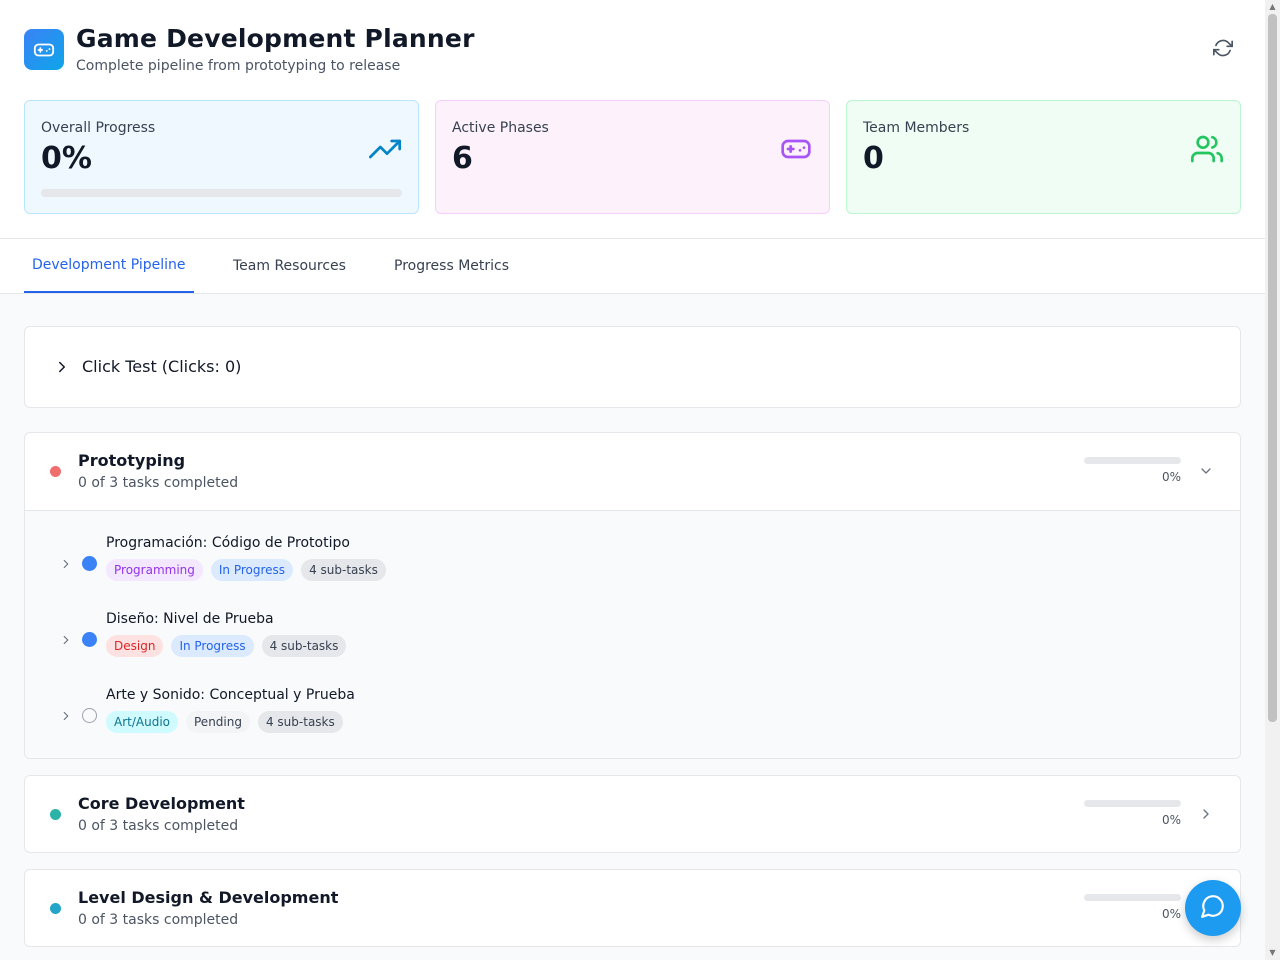 This screenshot has width=1280, height=960. What do you see at coordinates (1043, 157) in the screenshot?
I see `stat-card-team-members: Team Members 0` at bounding box center [1043, 157].